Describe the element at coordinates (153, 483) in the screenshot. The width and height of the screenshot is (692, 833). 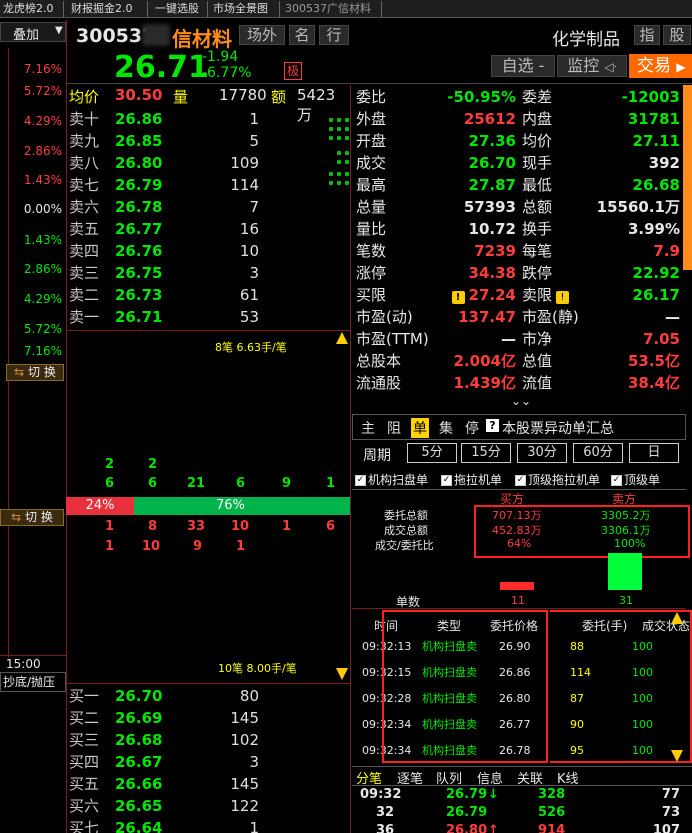
I see `queue_row2-value: 6` at that location.